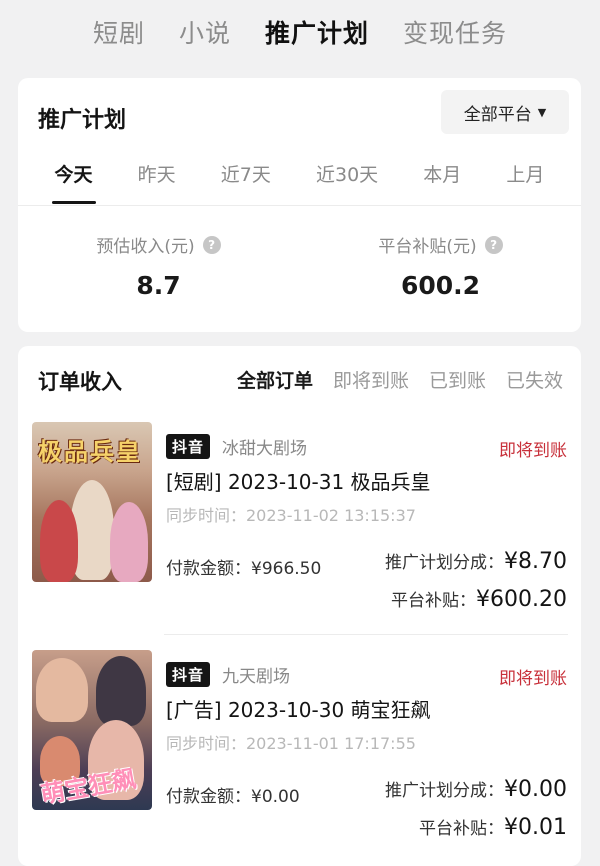 The image size is (600, 866). Describe the element at coordinates (497, 114) in the screenshot. I see `platform-selector-label: 全部平台` at that location.